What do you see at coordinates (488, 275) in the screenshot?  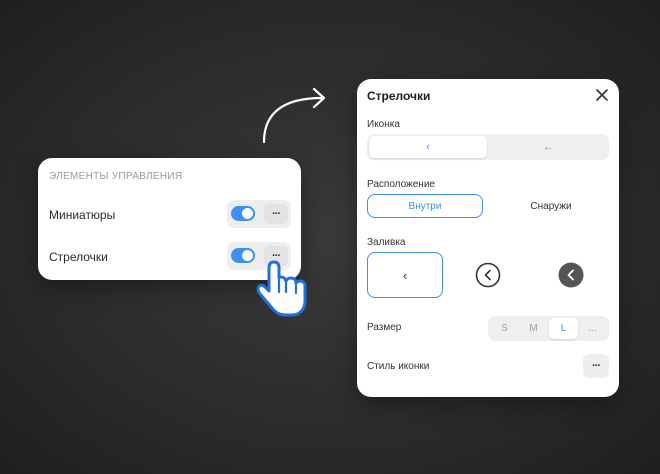 I see `fill-outline-option` at bounding box center [488, 275].